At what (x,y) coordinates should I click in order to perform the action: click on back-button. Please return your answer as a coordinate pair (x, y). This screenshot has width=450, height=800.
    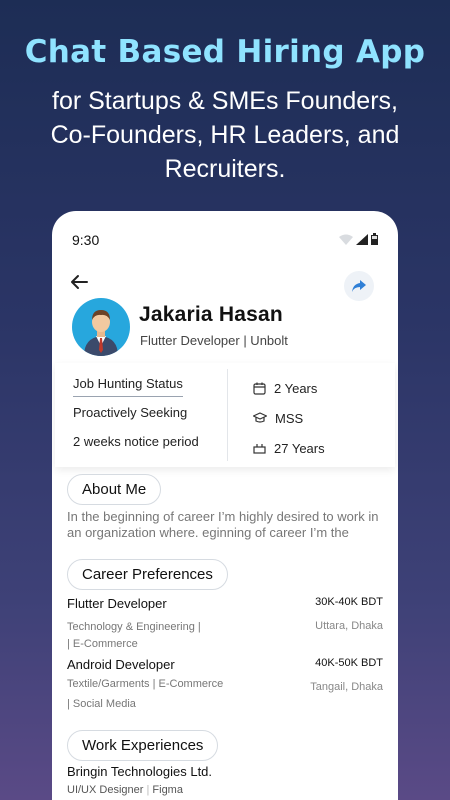
    Looking at the image, I should click on (80, 283).